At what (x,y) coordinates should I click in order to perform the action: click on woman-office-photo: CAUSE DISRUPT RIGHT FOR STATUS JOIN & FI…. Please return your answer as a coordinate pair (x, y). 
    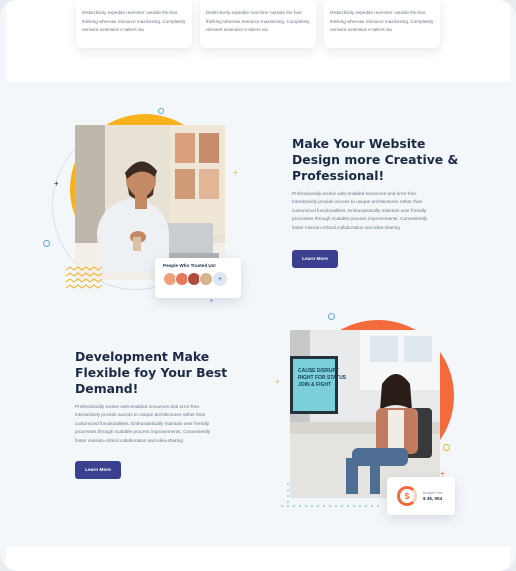
    Looking at the image, I should click on (365, 414).